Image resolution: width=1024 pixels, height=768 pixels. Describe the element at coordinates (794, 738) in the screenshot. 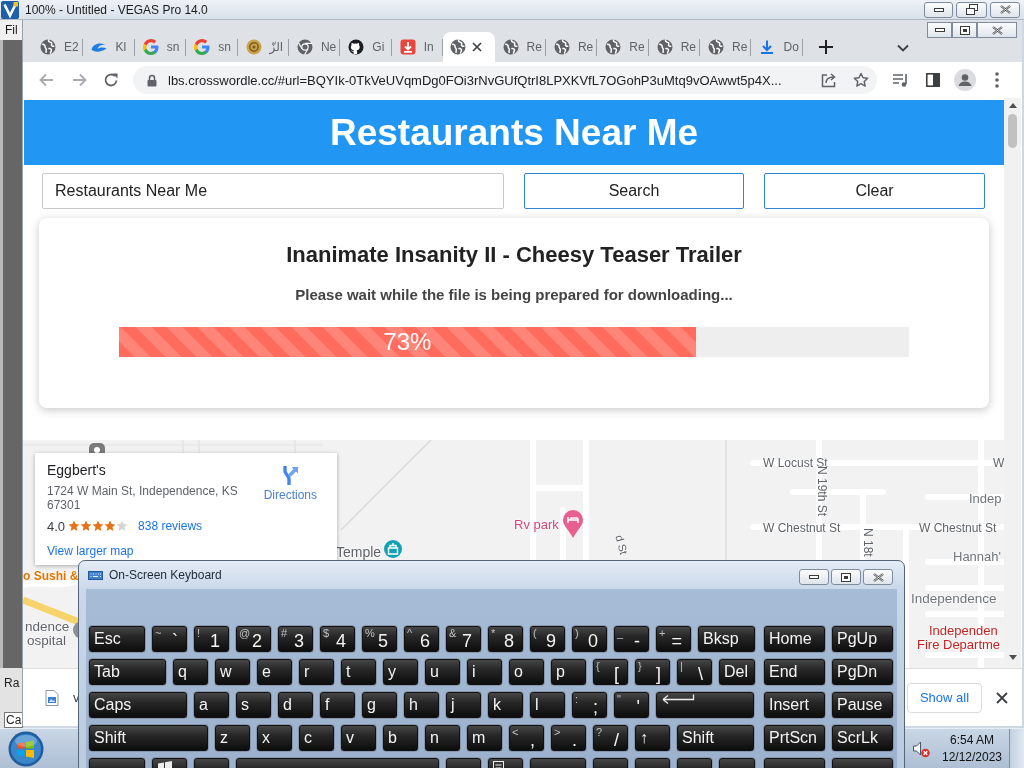

I see `keyboard-key: PrtScn` at that location.